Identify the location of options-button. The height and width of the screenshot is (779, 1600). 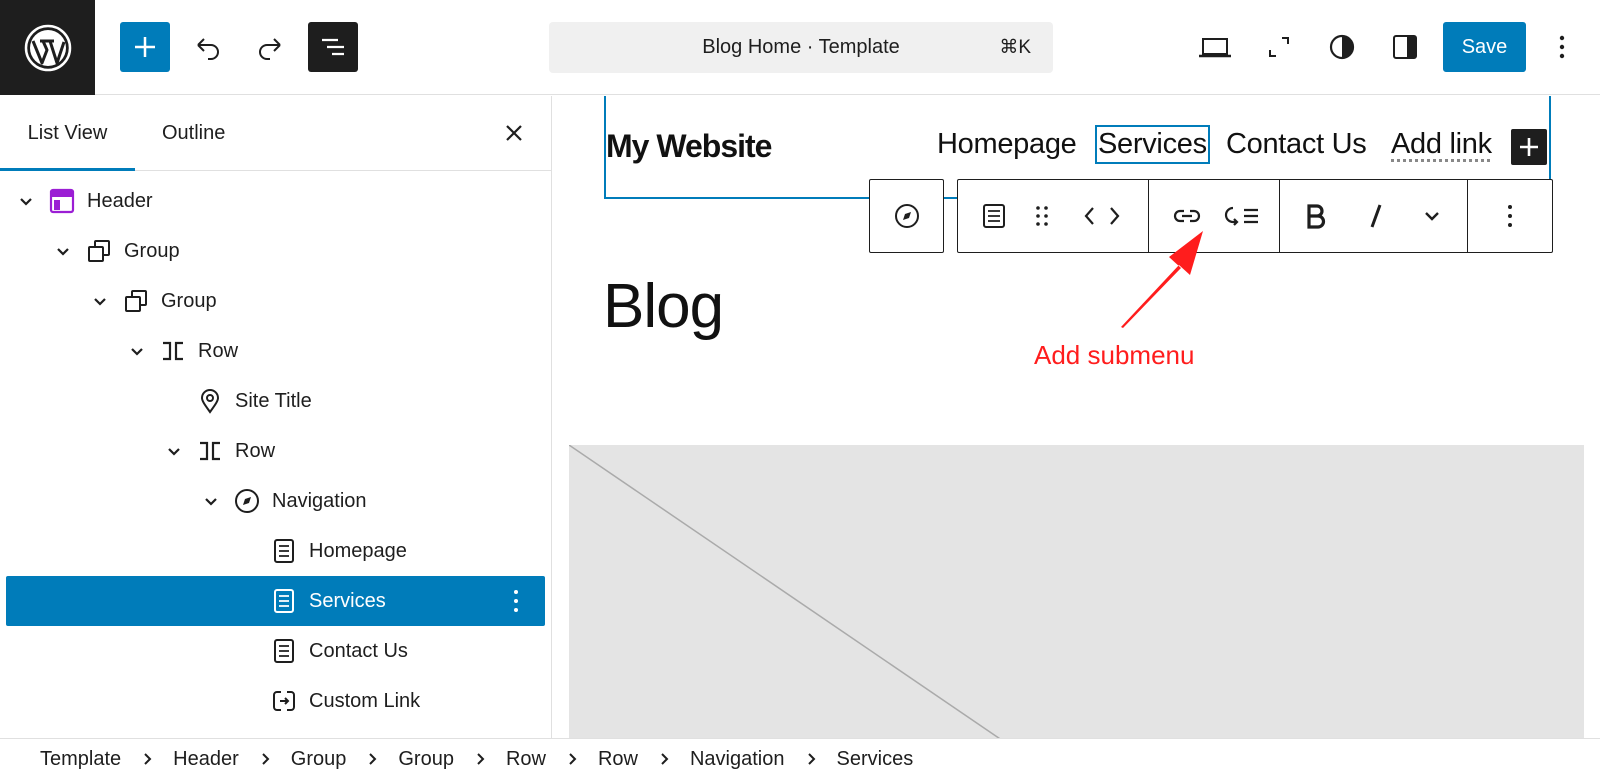
(1562, 47).